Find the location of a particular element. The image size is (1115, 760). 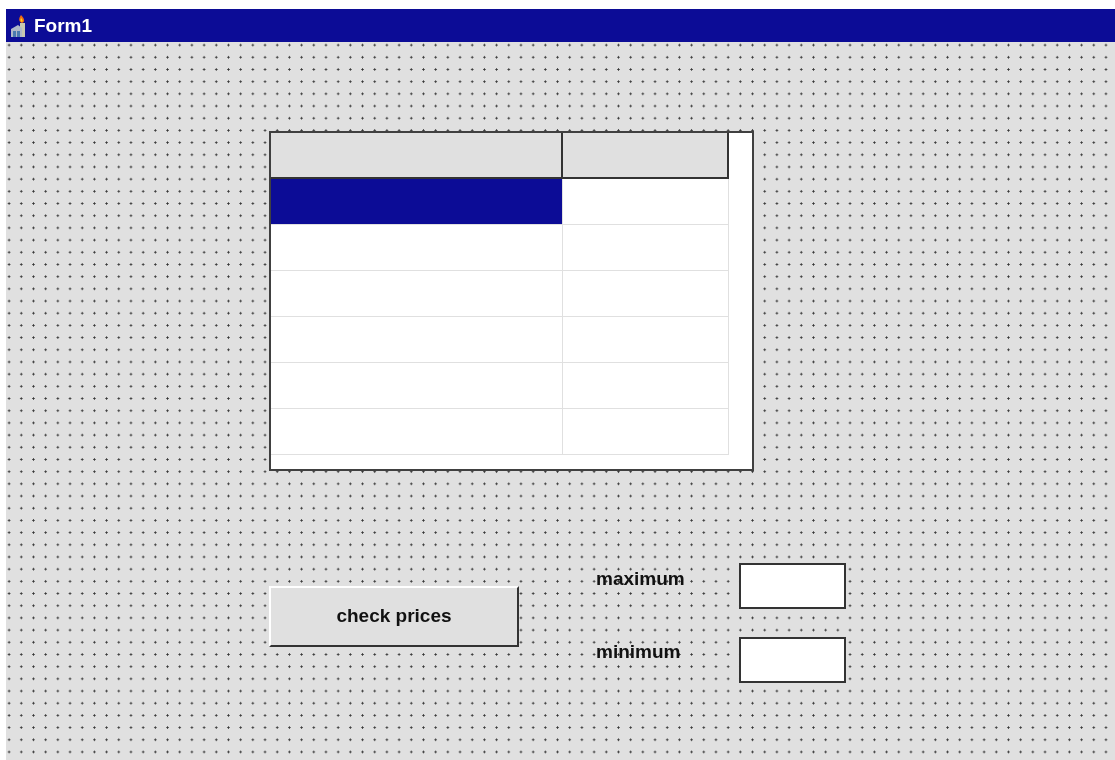

check-prices-button: check prices is located at coordinates (394, 616).